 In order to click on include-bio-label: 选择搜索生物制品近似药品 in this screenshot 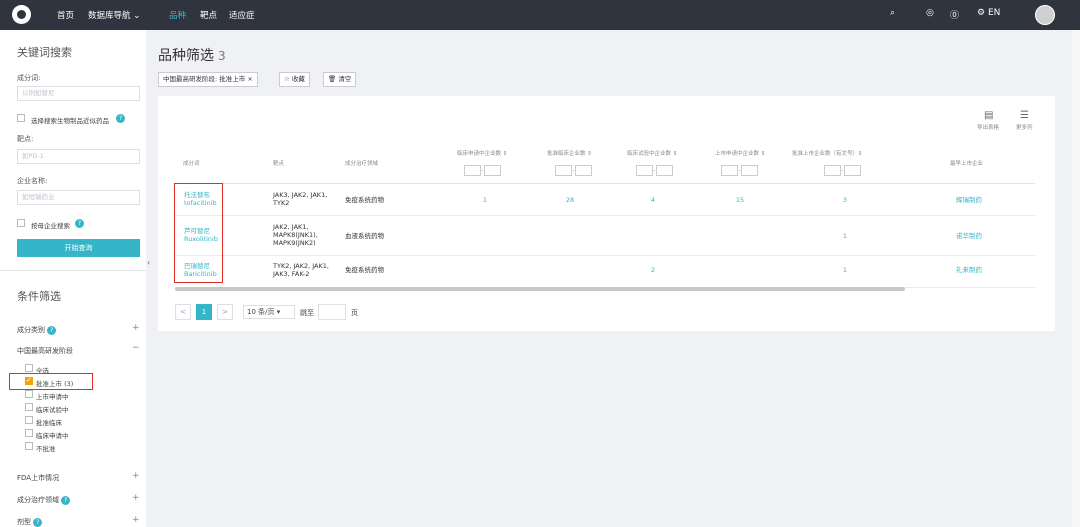, I will do `click(70, 121)`.